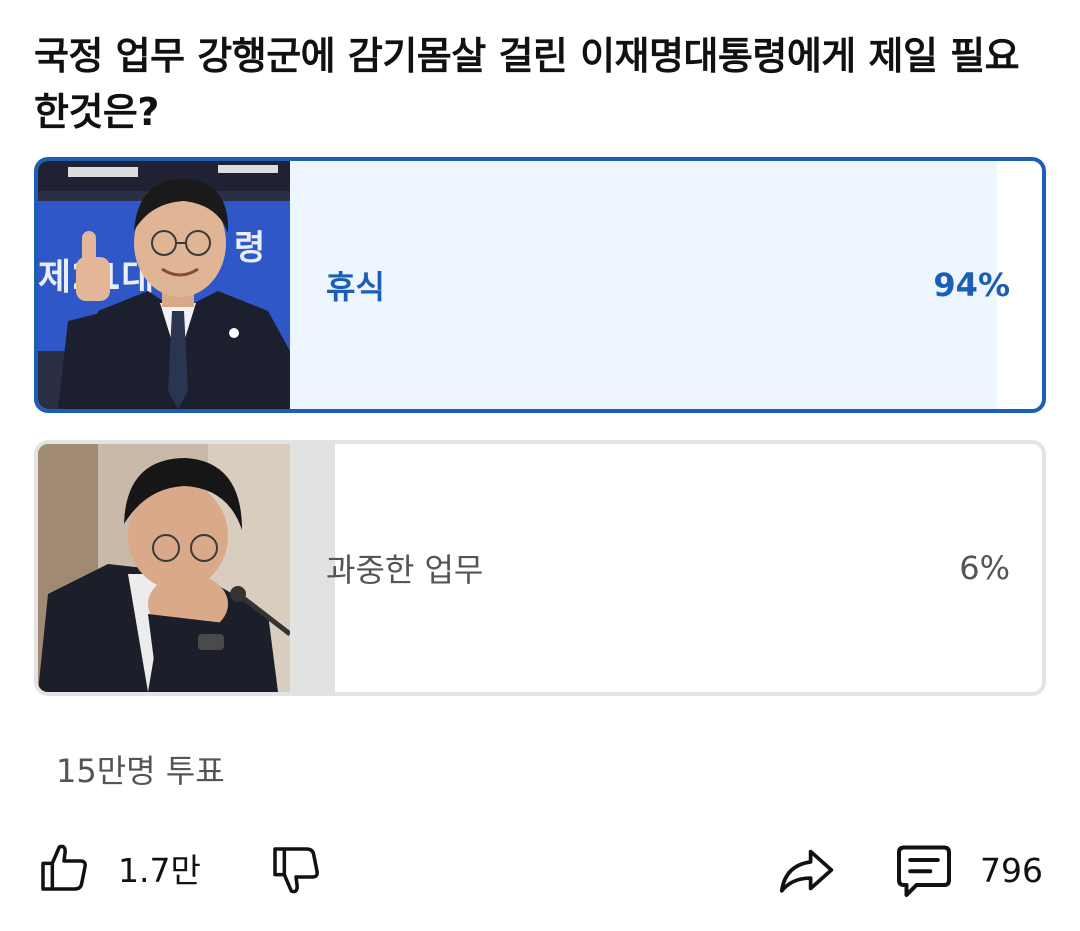  Describe the element at coordinates (64, 867) in the screenshot. I see `thumbs-up-icon` at that location.